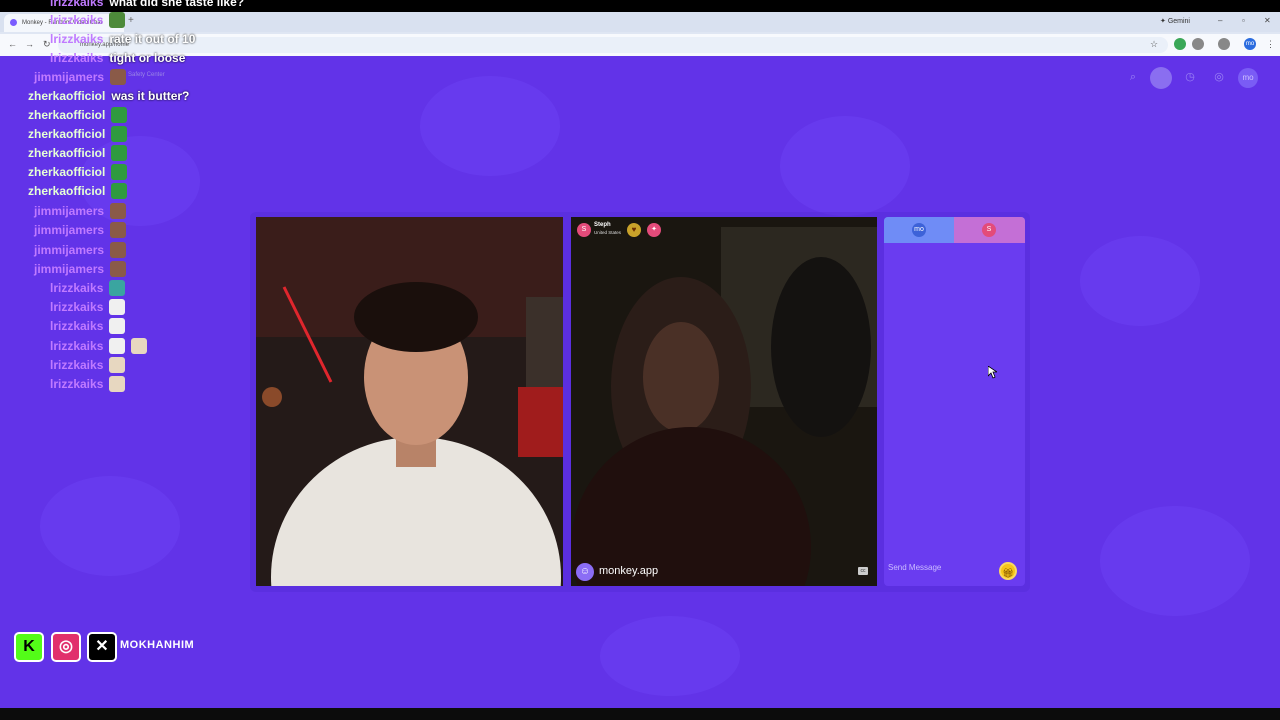 The height and width of the screenshot is (720, 1280). Describe the element at coordinates (1178, 21) in the screenshot. I see `gemini-label: Gemini` at that location.